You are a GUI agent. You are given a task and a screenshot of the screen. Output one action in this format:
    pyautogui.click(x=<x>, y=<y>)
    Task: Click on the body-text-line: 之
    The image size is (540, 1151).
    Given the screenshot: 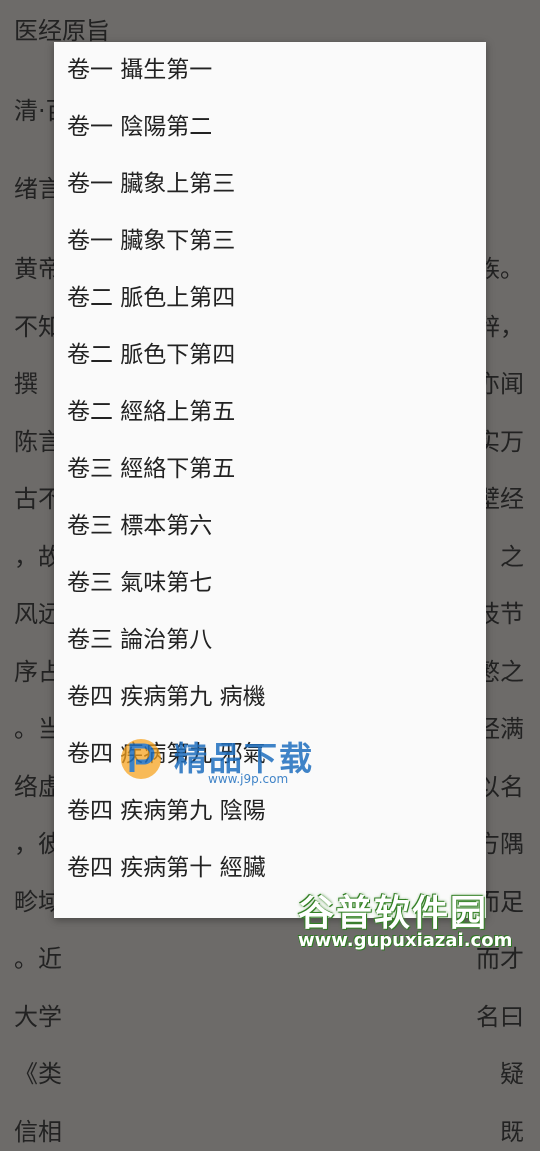 What is the action you would take?
    pyautogui.click(x=512, y=556)
    